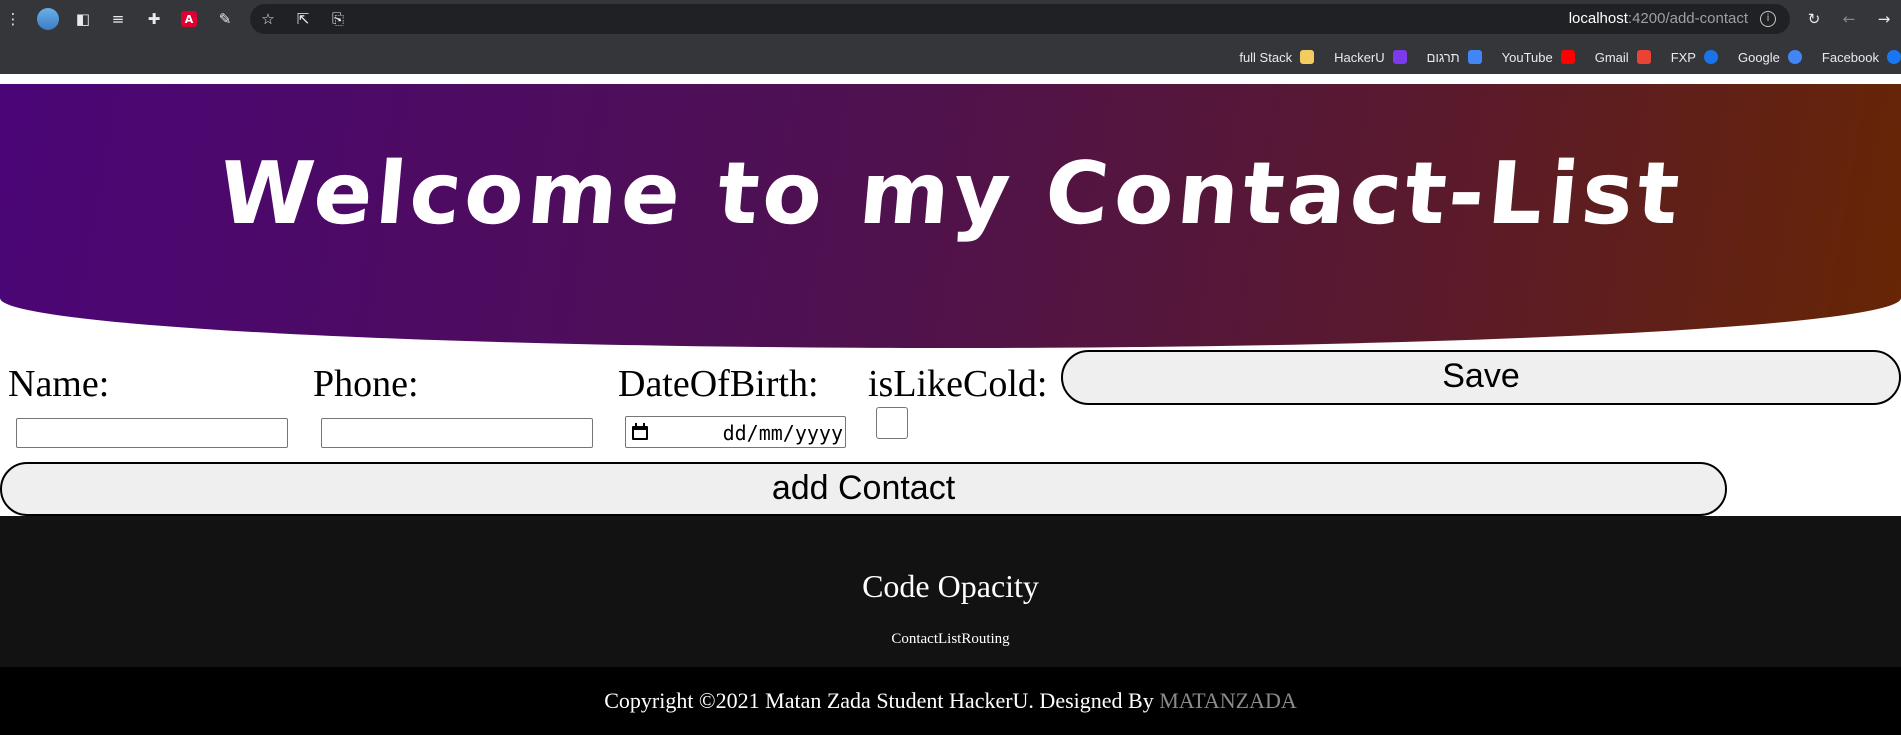 The width and height of the screenshot is (1901, 735). What do you see at coordinates (1020, 19) in the screenshot?
I see `address-bar: ☆ ⇱ ⎘ localhost:4200/add-contact i` at bounding box center [1020, 19].